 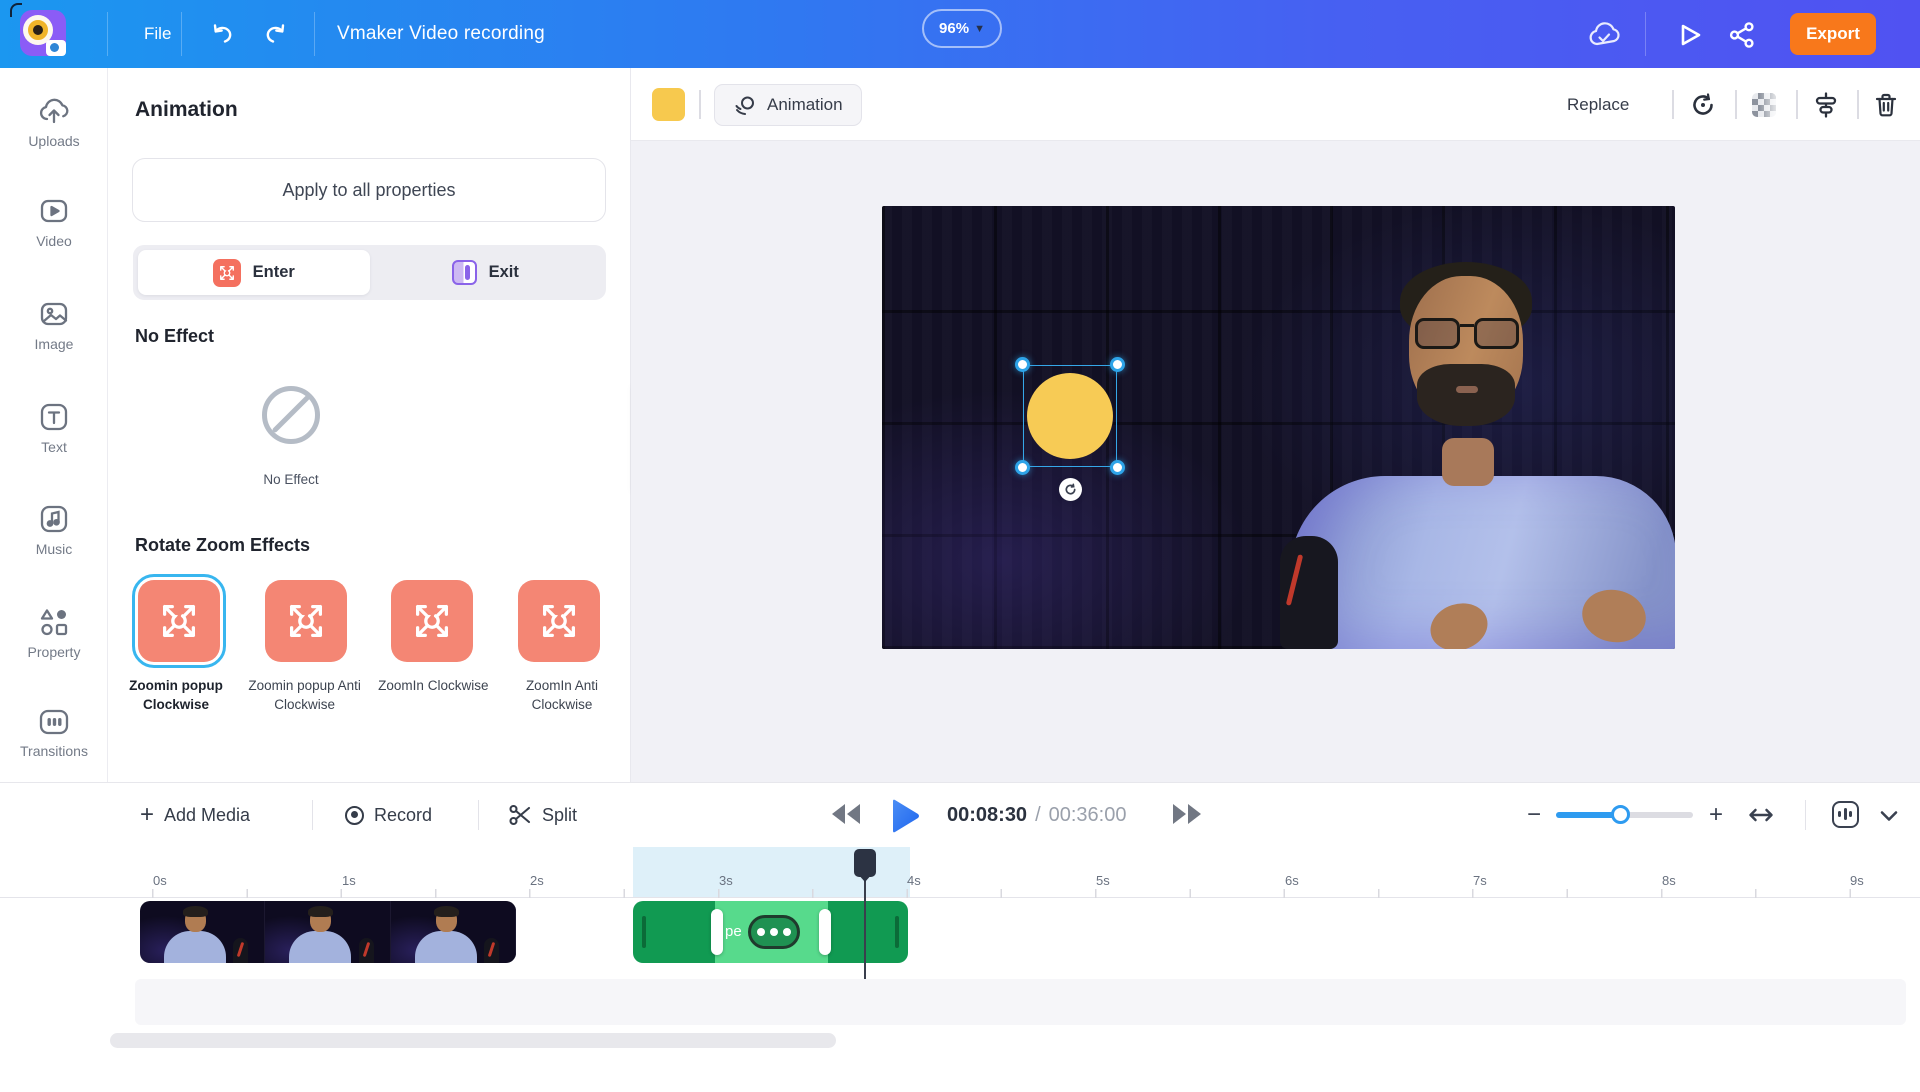 What do you see at coordinates (761, 932) in the screenshot?
I see `dot-icon` at bounding box center [761, 932].